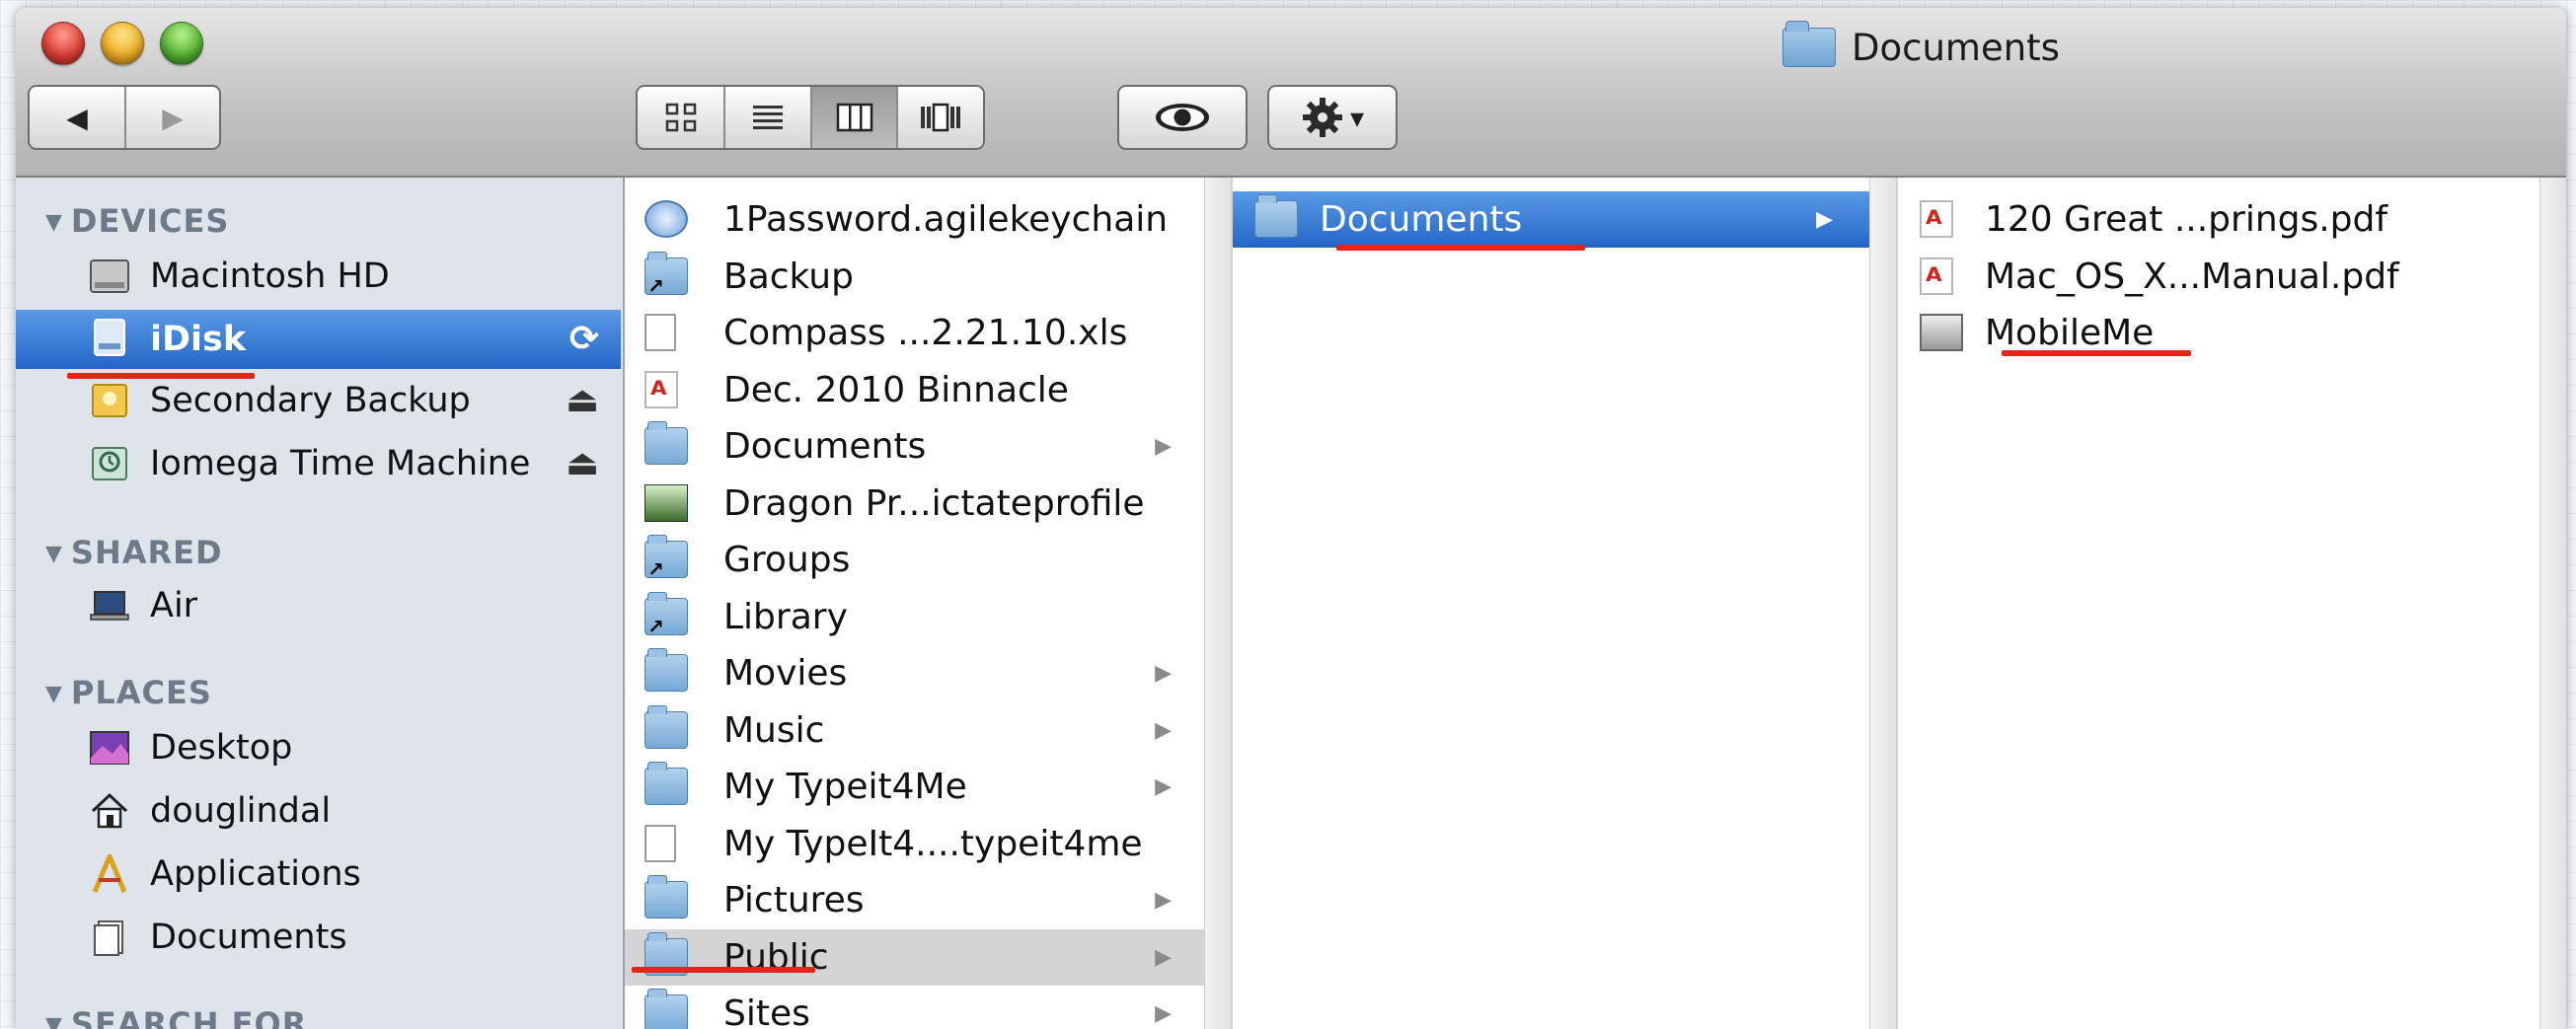 The width and height of the screenshot is (2576, 1029). I want to click on sidebar-item-desktop: Desktop, so click(318, 747).